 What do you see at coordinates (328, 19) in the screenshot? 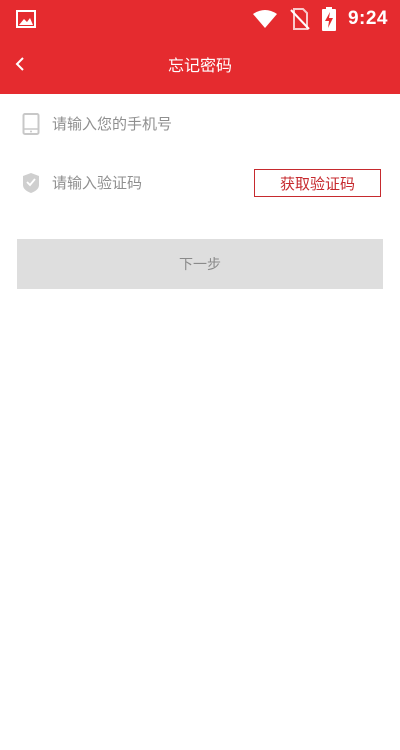
I see `battery-charging-icon` at bounding box center [328, 19].